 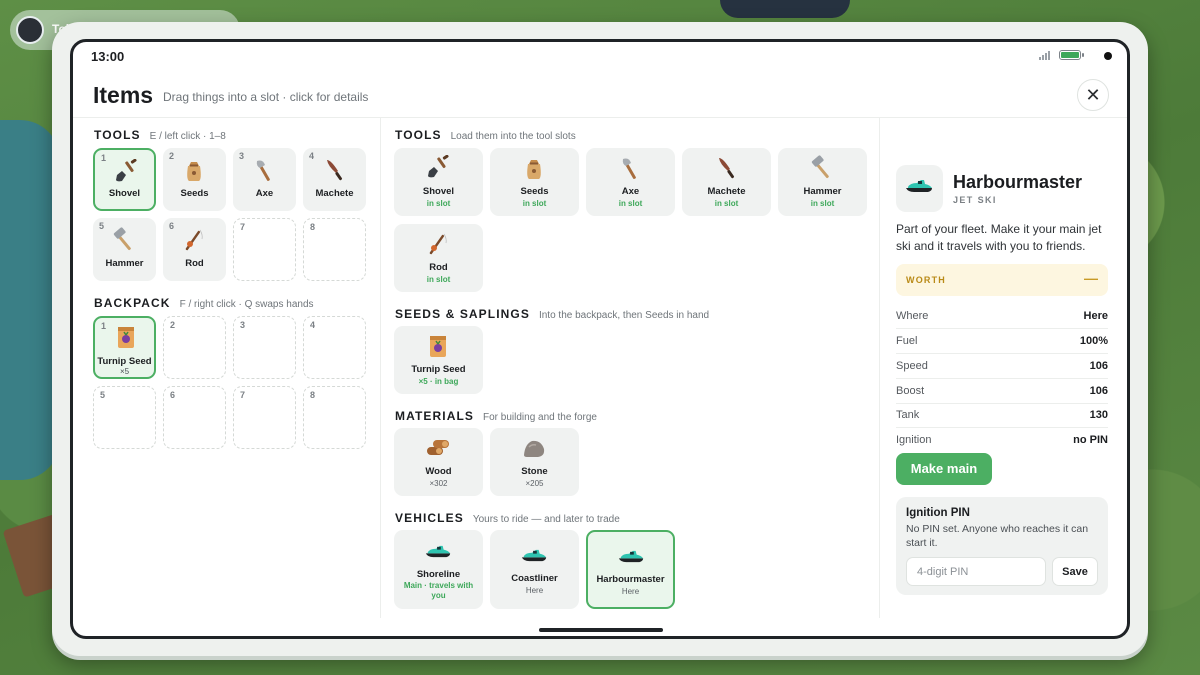 What do you see at coordinates (1002, 280) in the screenshot?
I see `worth-bar: WORTH —` at bounding box center [1002, 280].